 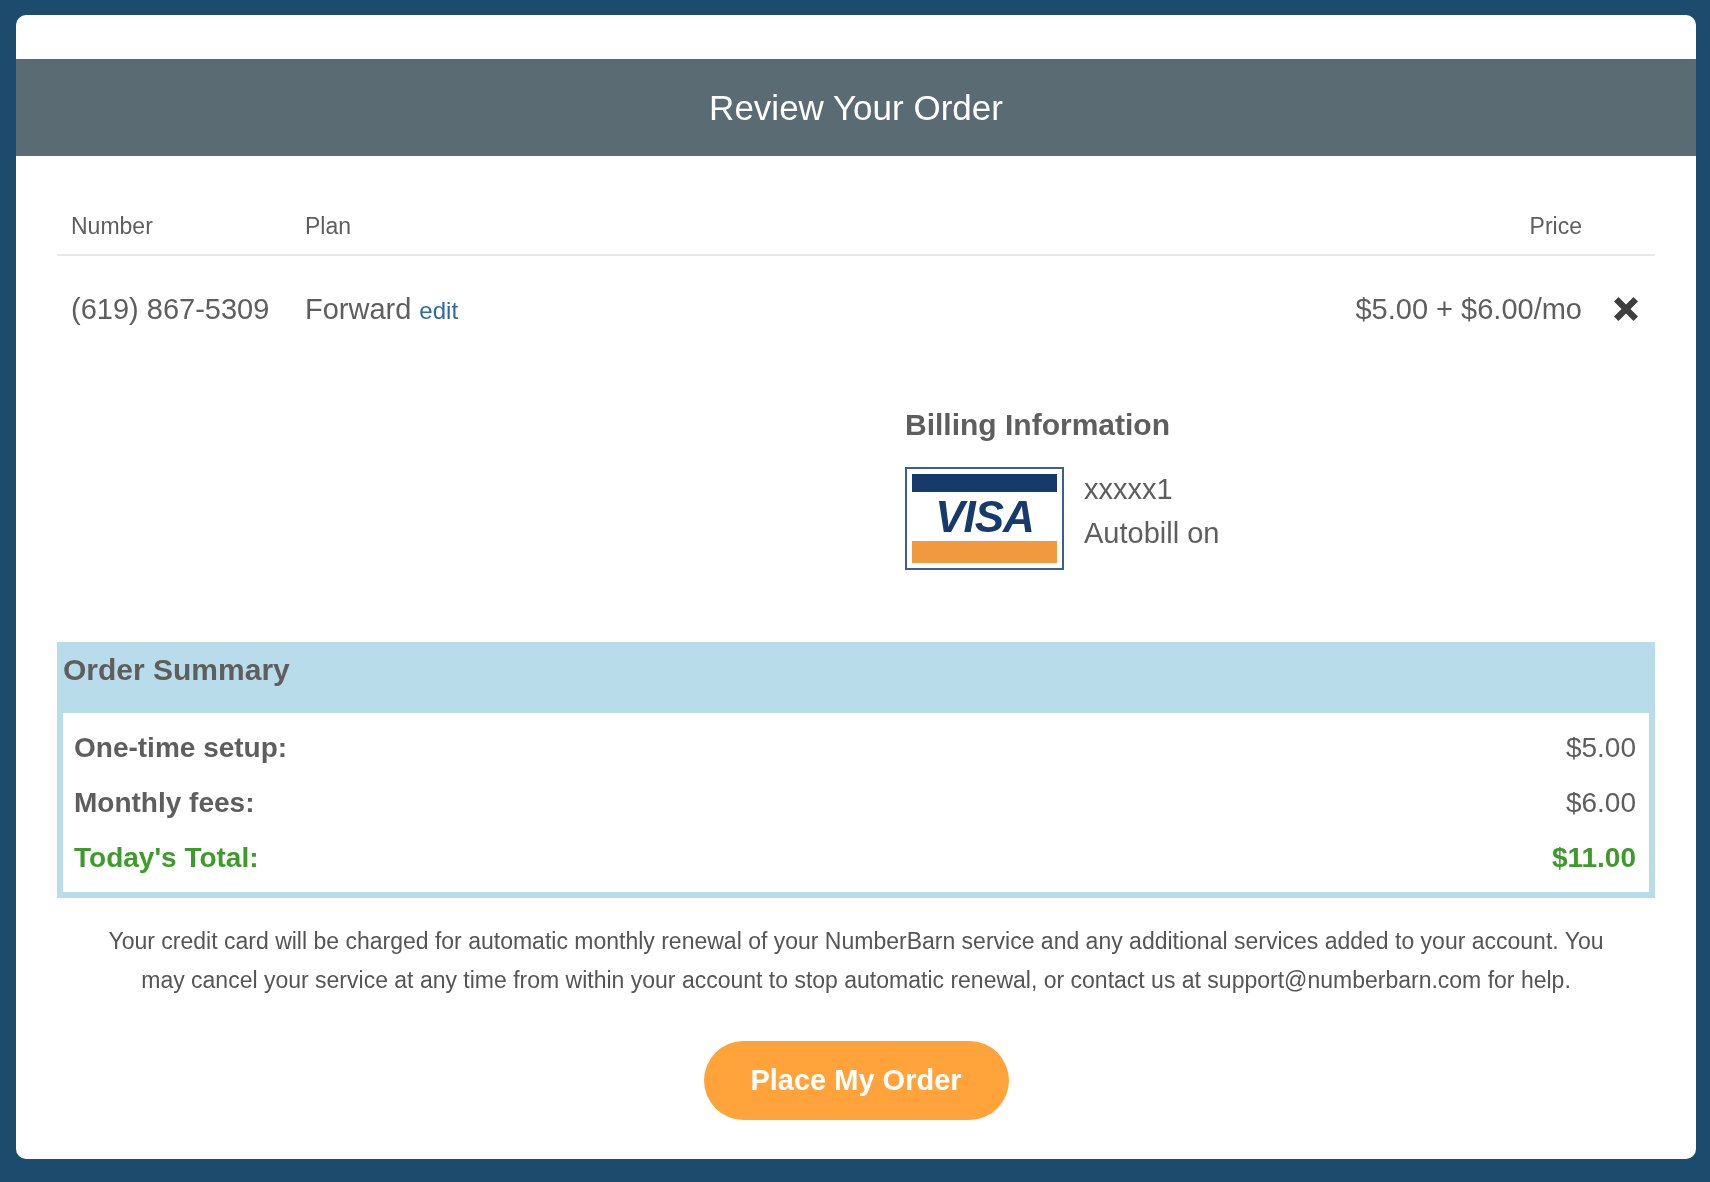 What do you see at coordinates (328, 226) in the screenshot?
I see `column-header: Plan` at bounding box center [328, 226].